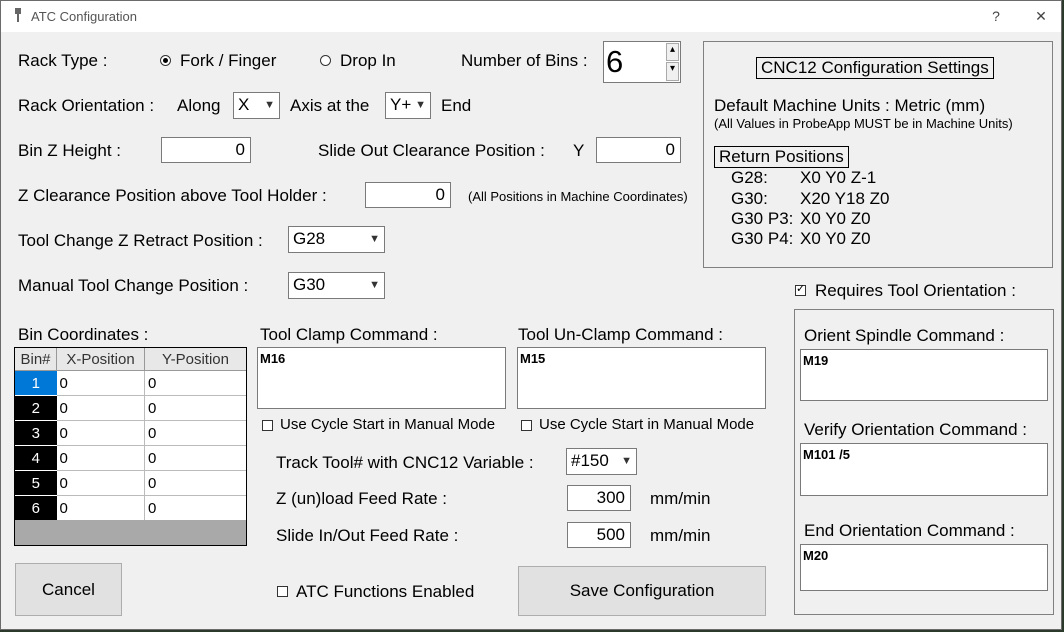 The width and height of the screenshot is (1064, 632). What do you see at coordinates (165, 60) in the screenshot?
I see `fork-finger-radio` at bounding box center [165, 60].